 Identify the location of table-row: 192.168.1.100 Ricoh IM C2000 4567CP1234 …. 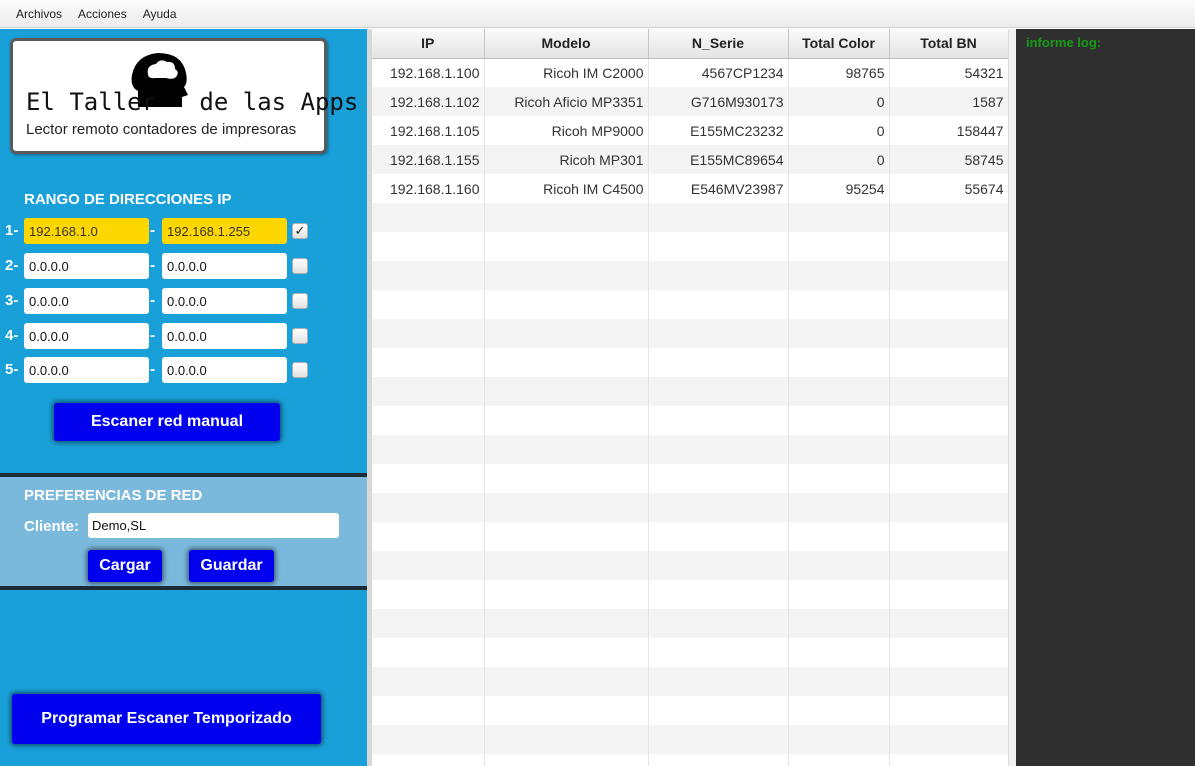
(690, 72).